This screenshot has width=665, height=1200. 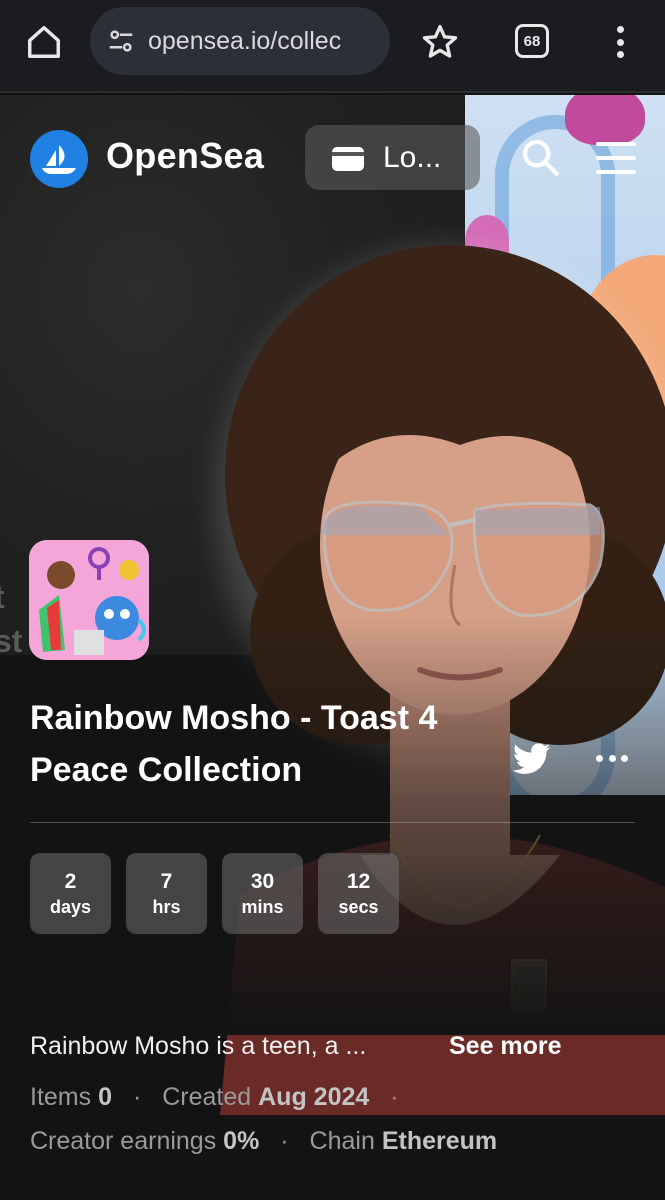 I want to click on earnings-label: Creator earnings, so click(x=123, y=1141).